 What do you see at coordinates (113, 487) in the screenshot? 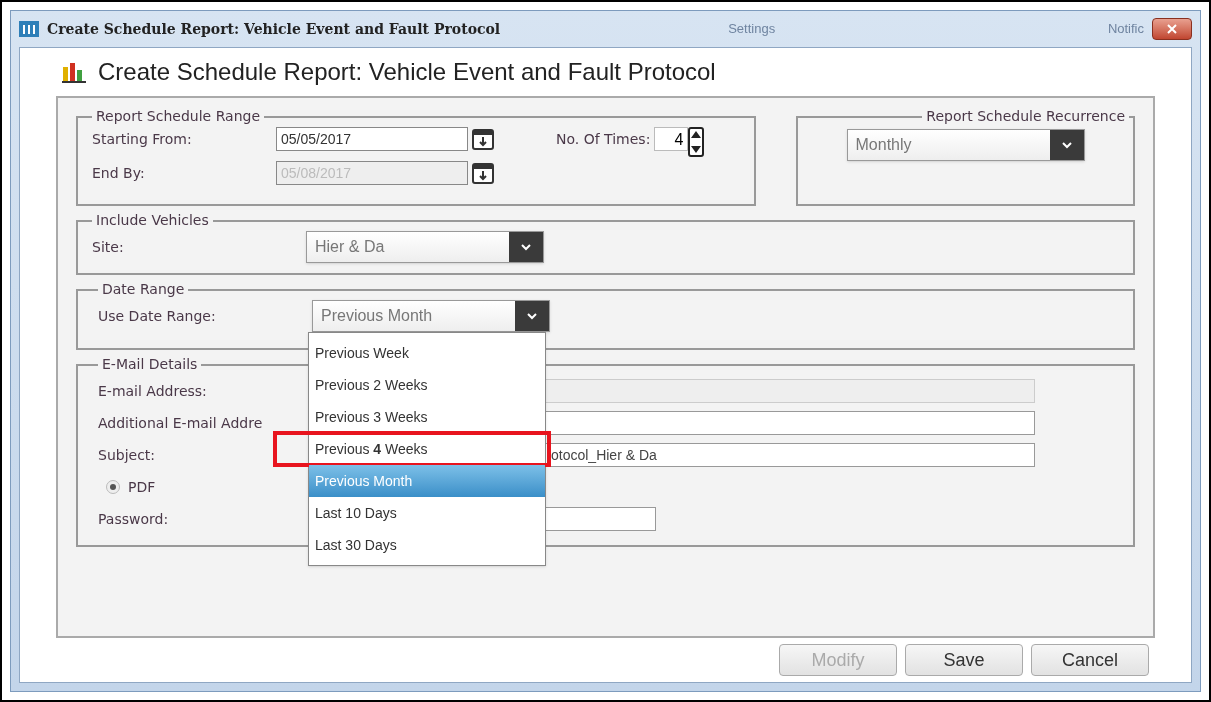
I see `radio-button` at bounding box center [113, 487].